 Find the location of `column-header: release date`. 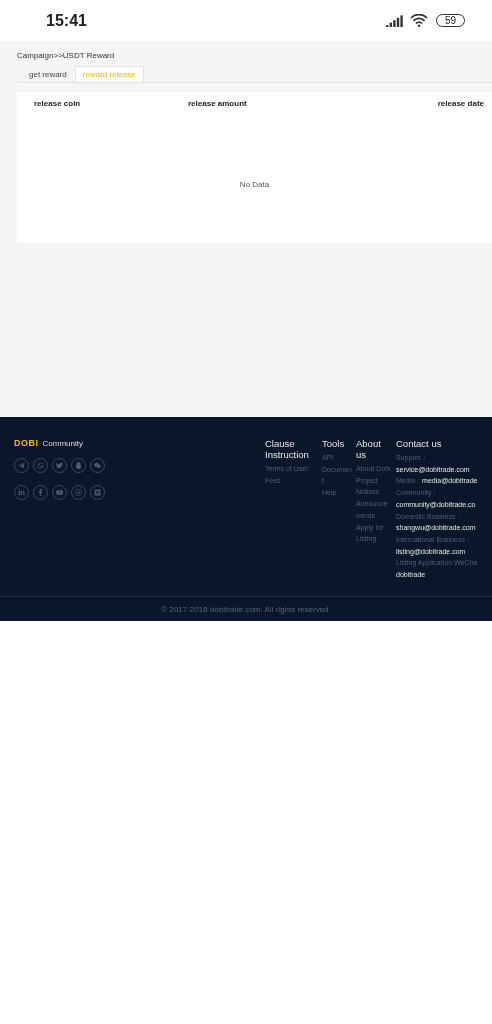

column-header: release date is located at coordinates (460, 103).